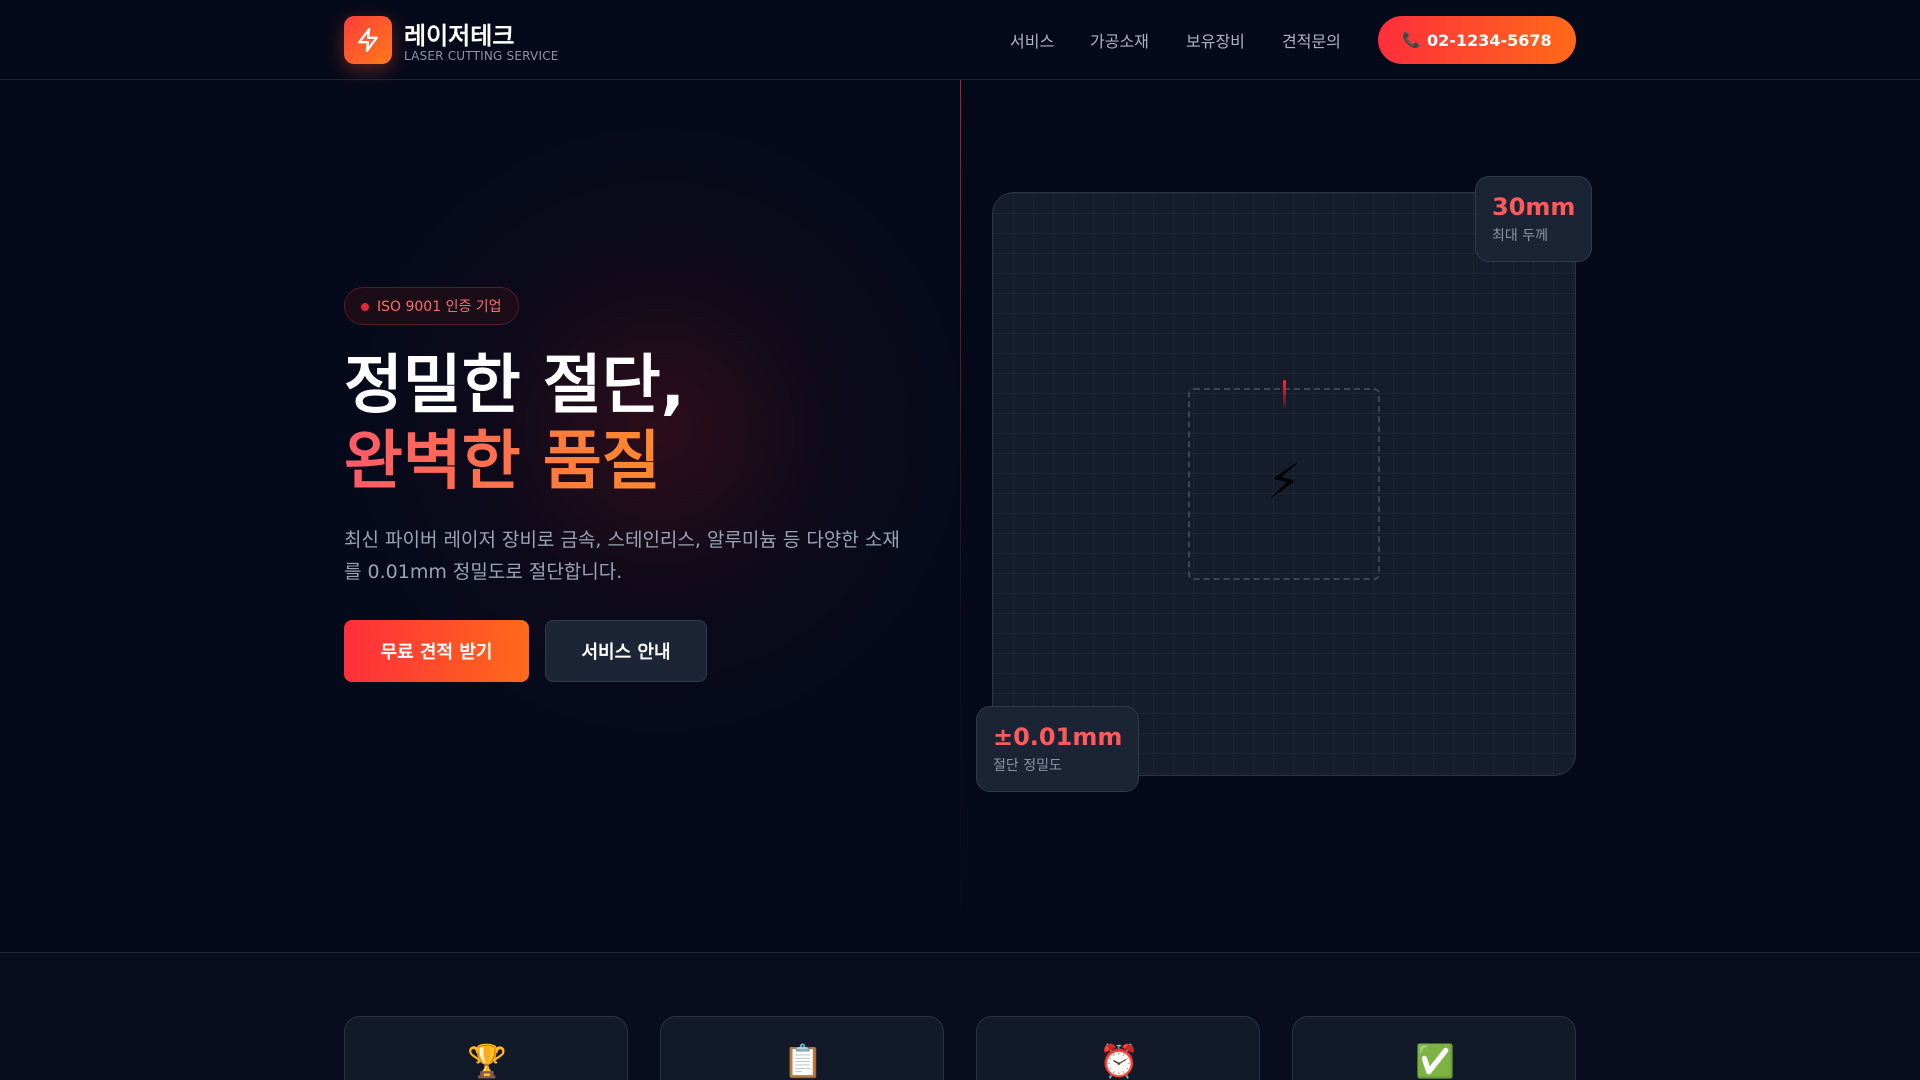 This screenshot has height=1080, width=1920. Describe the element at coordinates (502, 462) in the screenshot. I see `hero-title-line2: 완벽한 품질` at that location.